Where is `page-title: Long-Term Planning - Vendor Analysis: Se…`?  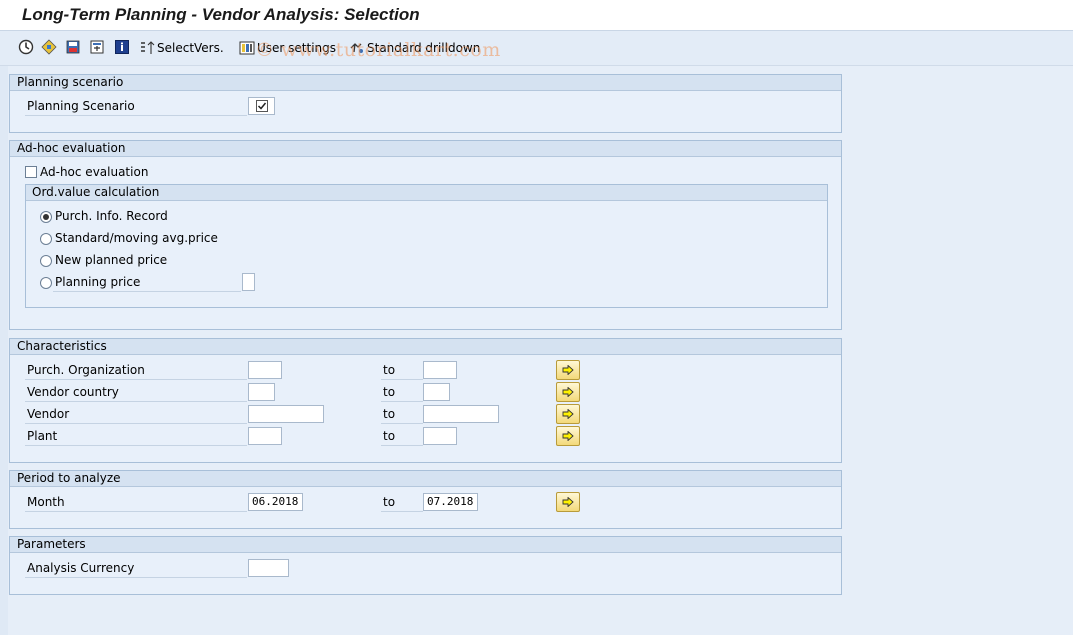 page-title: Long-Term Planning - Vendor Analysis: Se… is located at coordinates (221, 14).